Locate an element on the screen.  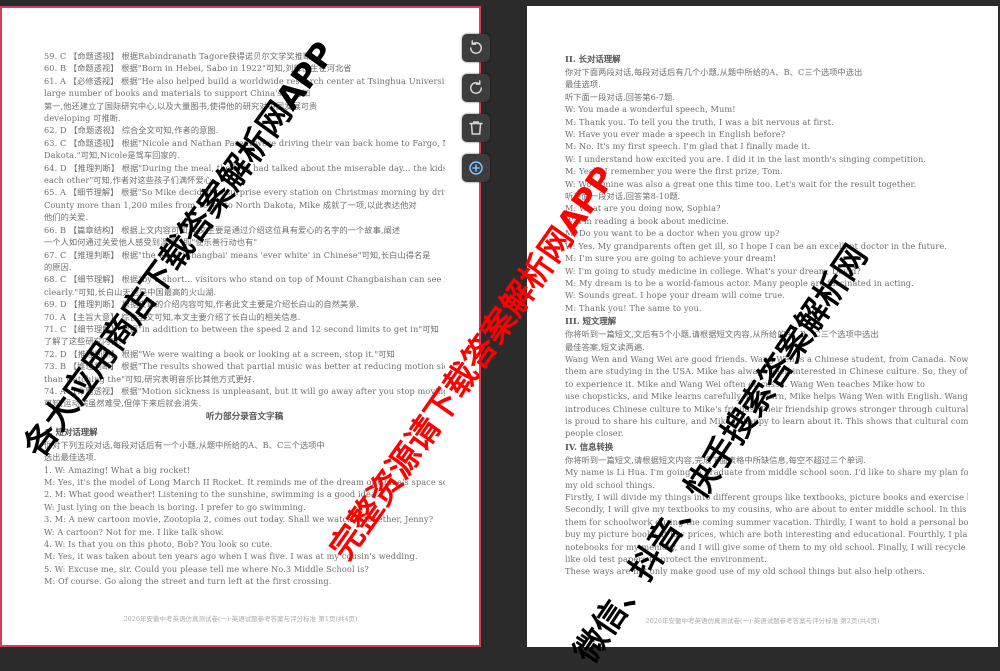
text-line: 了解了这些研究内容. is located at coordinates (83, 341).